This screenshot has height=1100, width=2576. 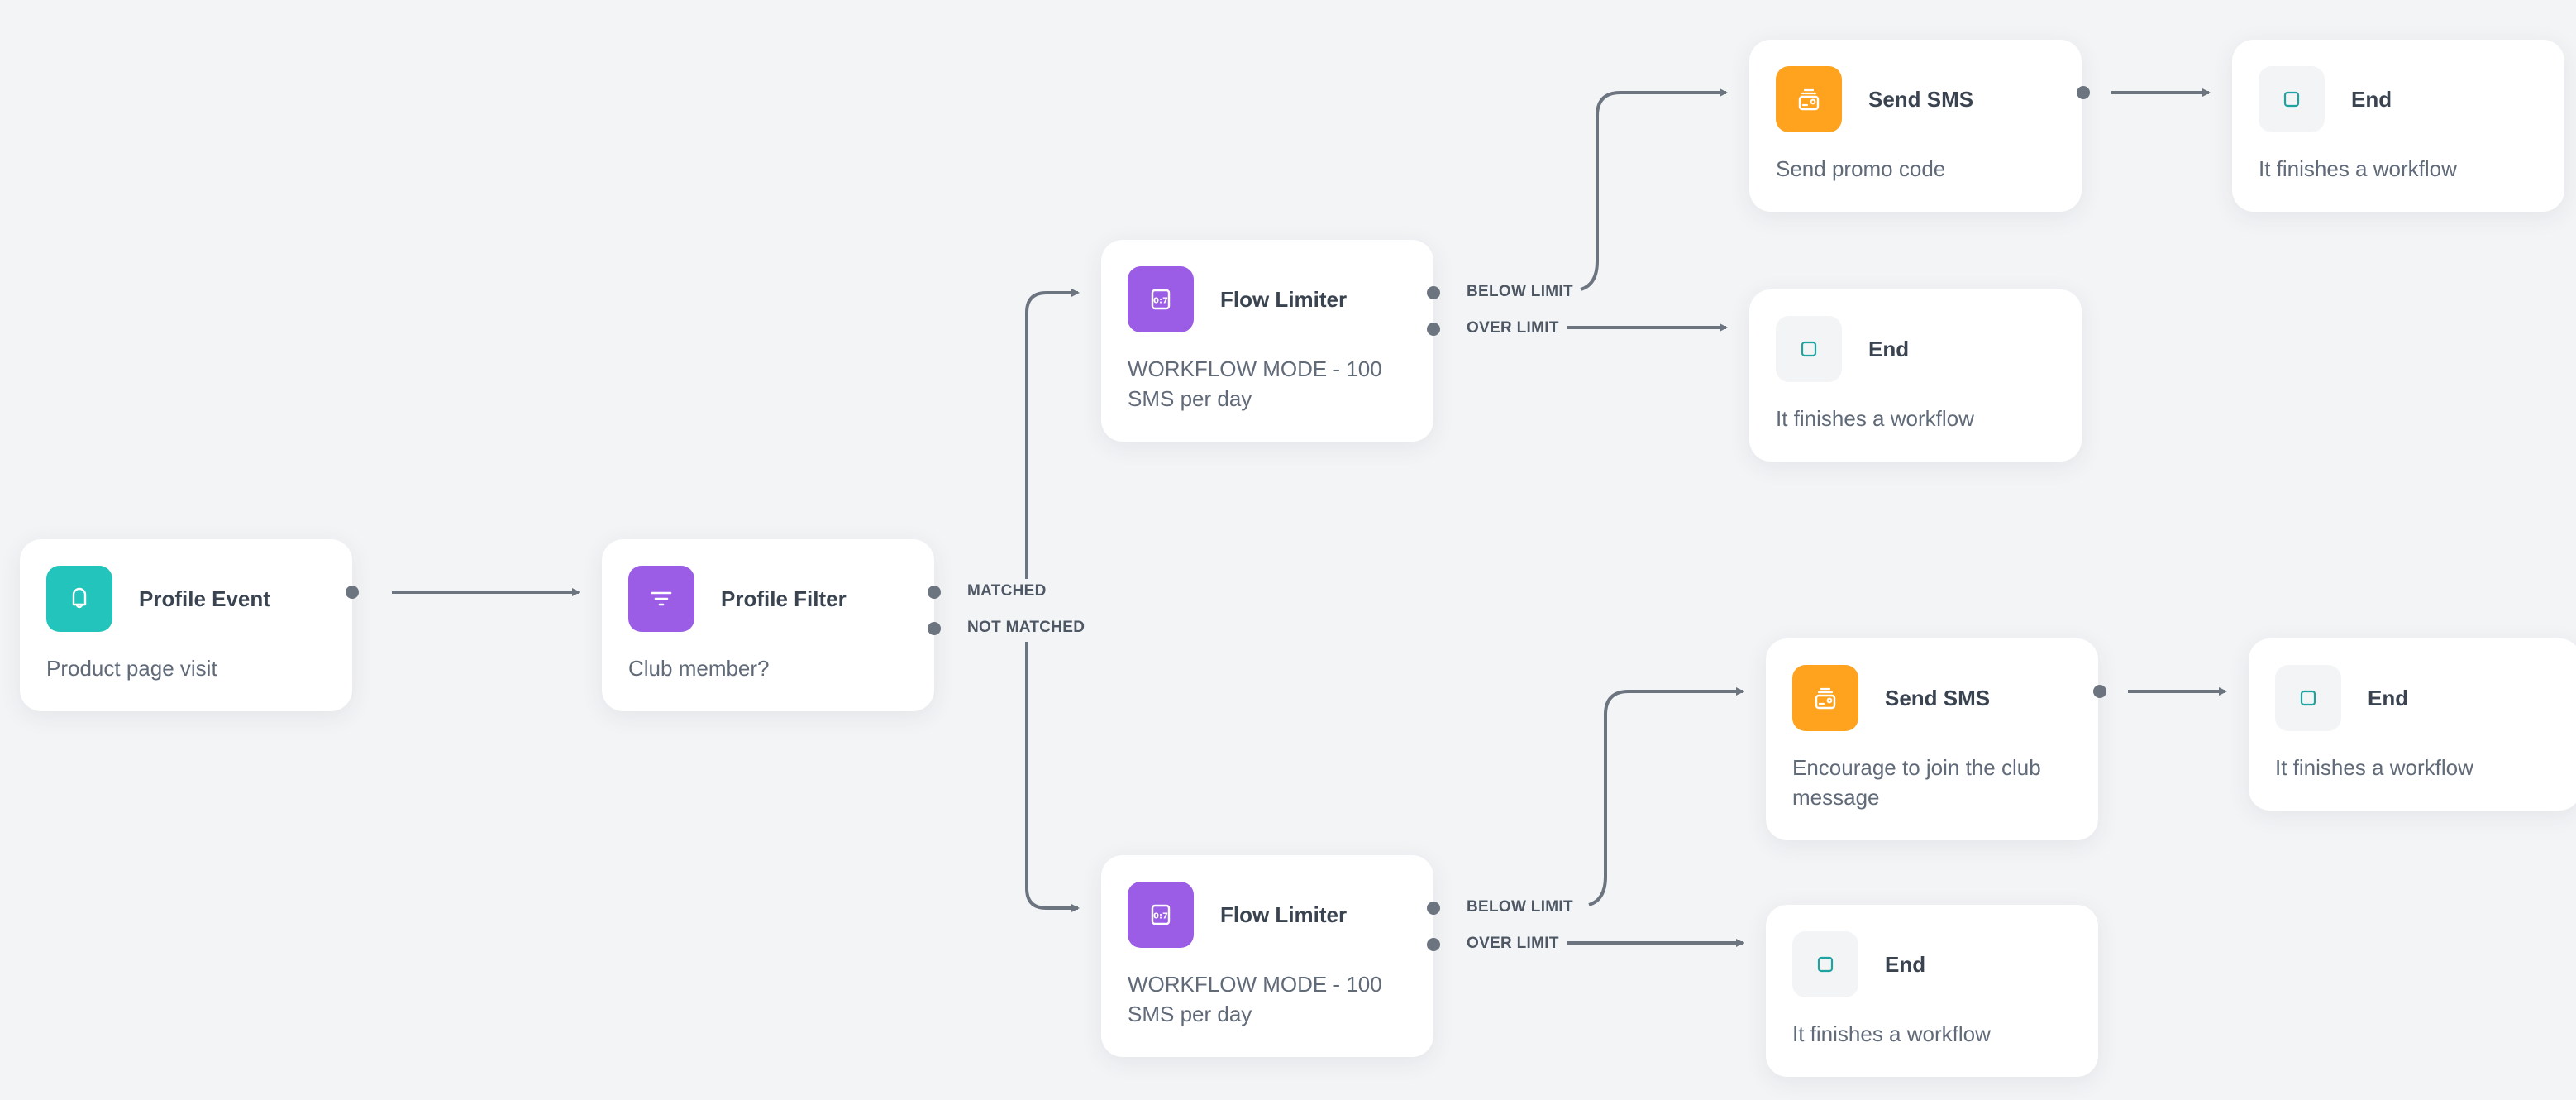 I want to click on filter-icon, so click(x=661, y=599).